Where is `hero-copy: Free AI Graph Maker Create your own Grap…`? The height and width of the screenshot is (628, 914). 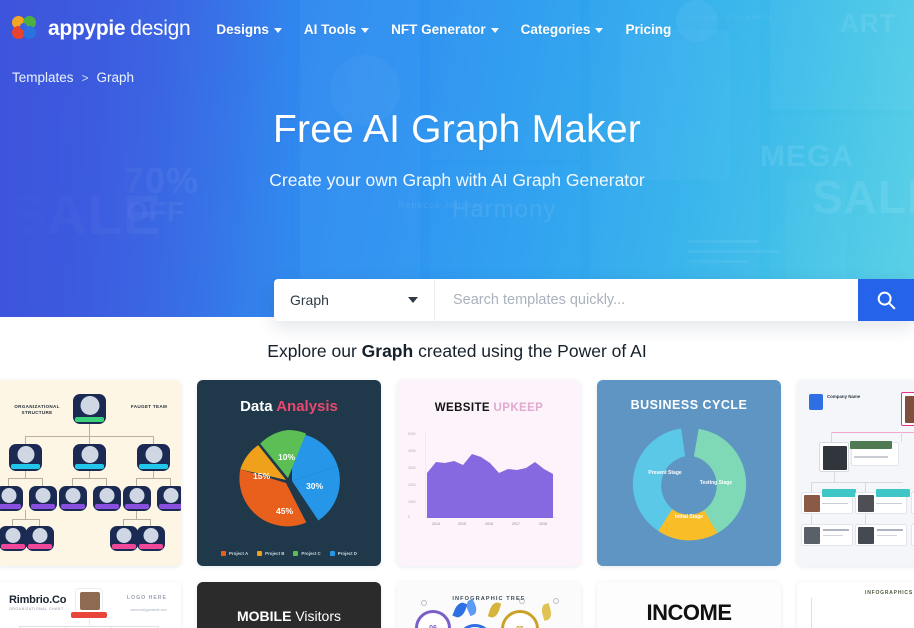 hero-copy: Free AI Graph Maker Create your own Grap… is located at coordinates (457, 149).